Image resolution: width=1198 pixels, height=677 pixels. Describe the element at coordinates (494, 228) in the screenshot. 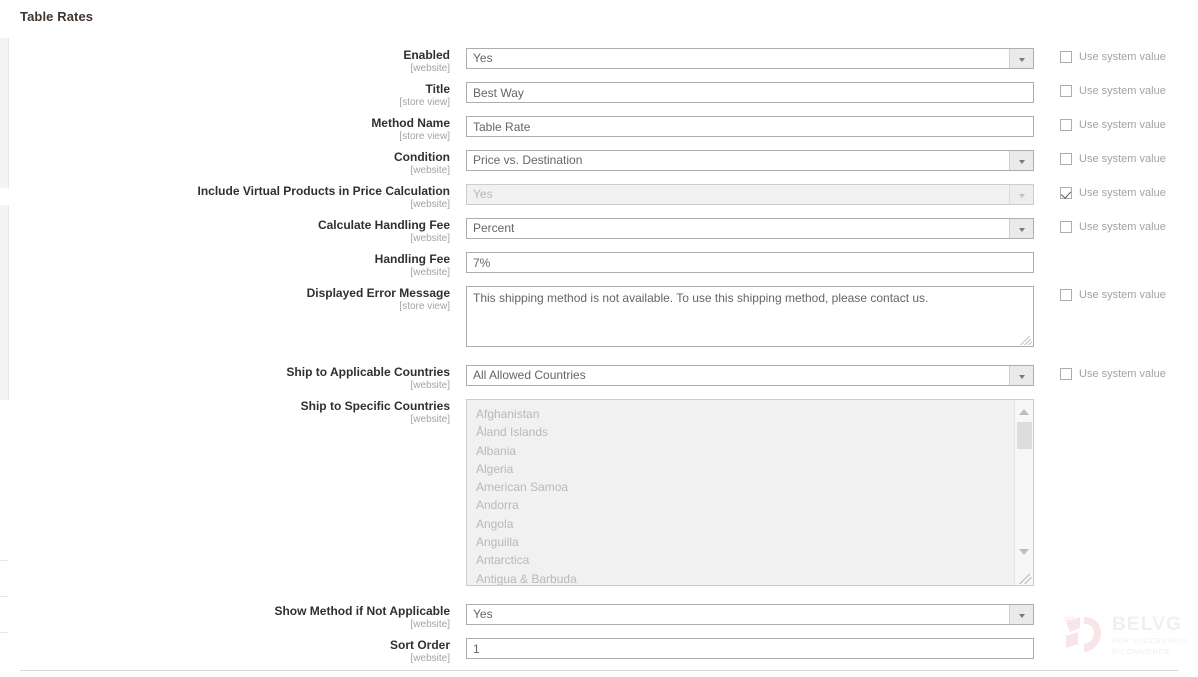

I see `calculate_handling_fee-selected-value: Percent` at that location.